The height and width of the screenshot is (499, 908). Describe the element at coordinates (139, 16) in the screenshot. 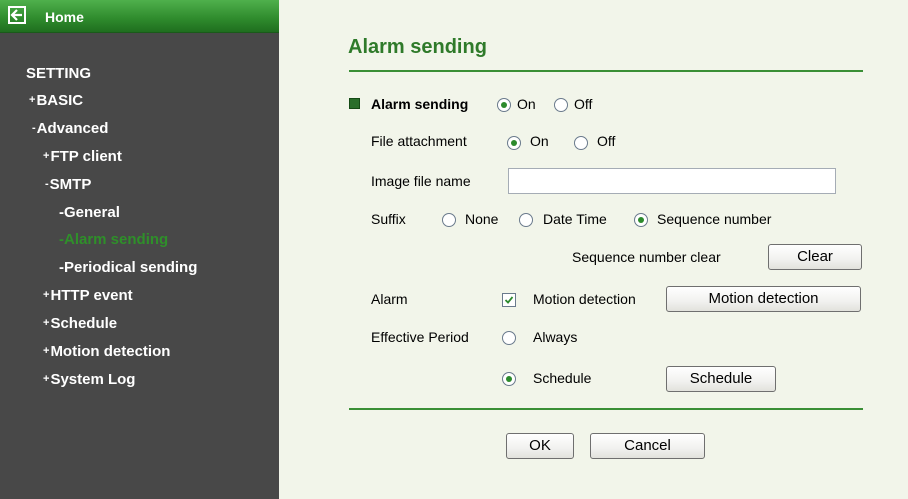

I see `home-link: Home` at that location.